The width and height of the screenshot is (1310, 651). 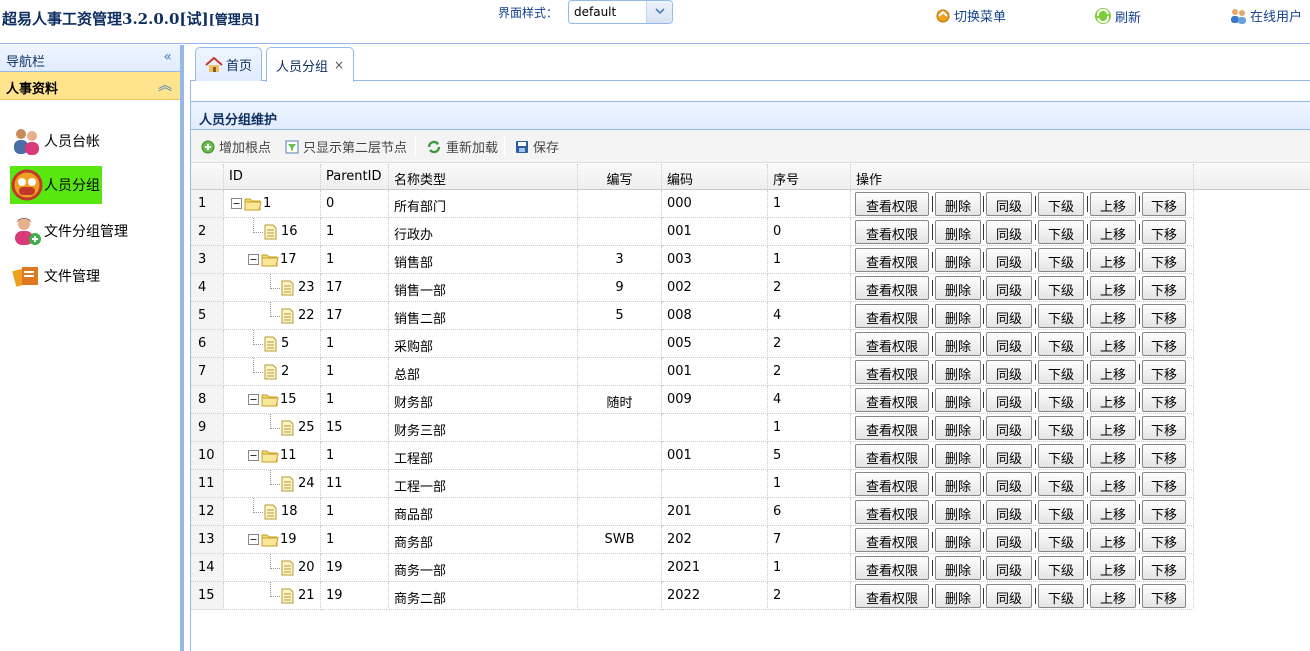 I want to click on sidebar-item-file-groups: 文件分组管理, so click(x=69, y=231).